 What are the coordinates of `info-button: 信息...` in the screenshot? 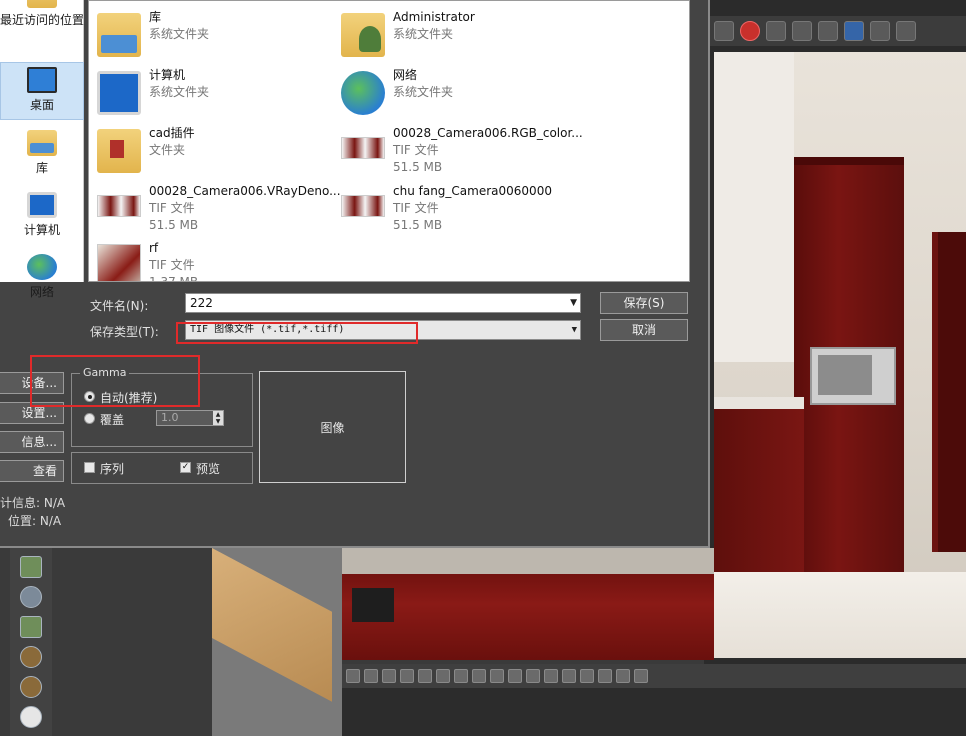 It's located at (32, 442).